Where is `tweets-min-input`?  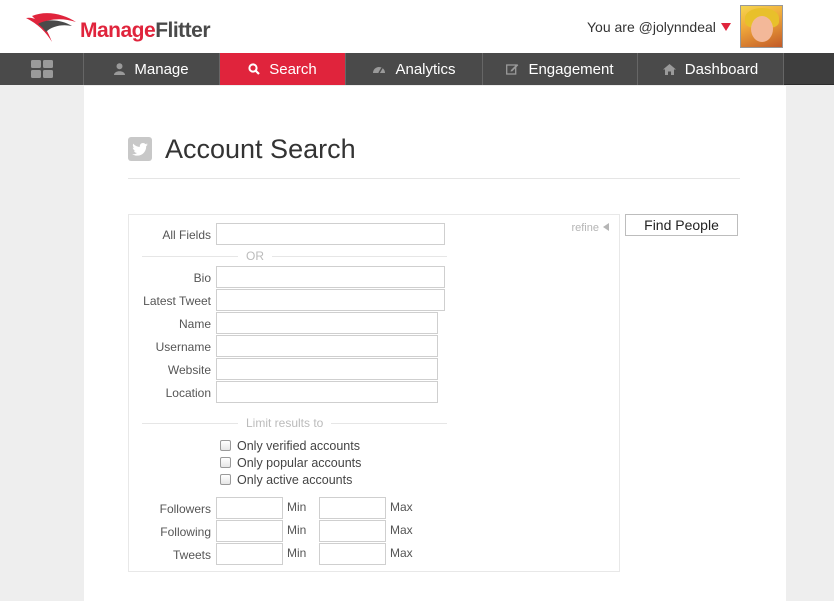
tweets-min-input is located at coordinates (249, 554).